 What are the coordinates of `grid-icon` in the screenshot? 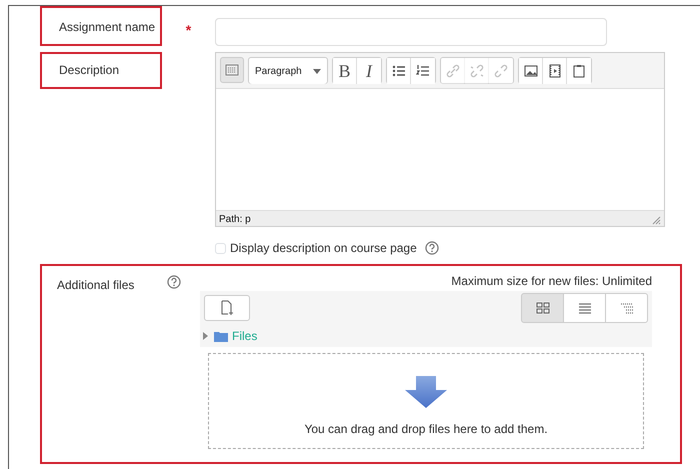 It's located at (542, 308).